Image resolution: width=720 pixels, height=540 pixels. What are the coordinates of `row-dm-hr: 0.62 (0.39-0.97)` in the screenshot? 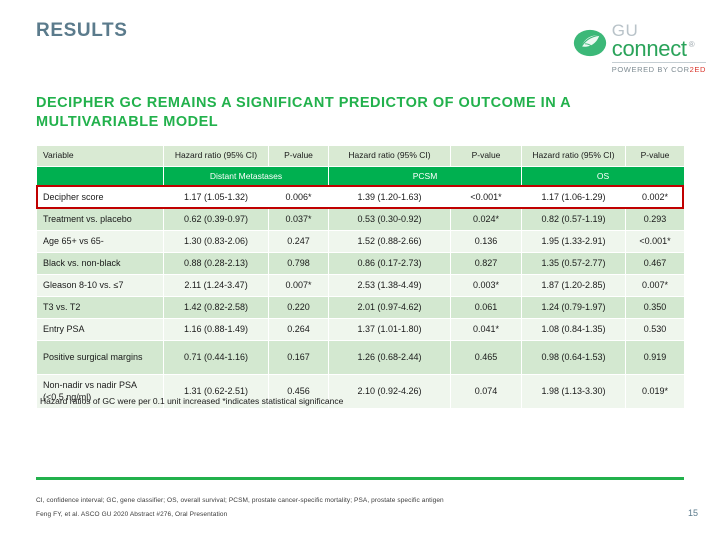 It's located at (216, 219).